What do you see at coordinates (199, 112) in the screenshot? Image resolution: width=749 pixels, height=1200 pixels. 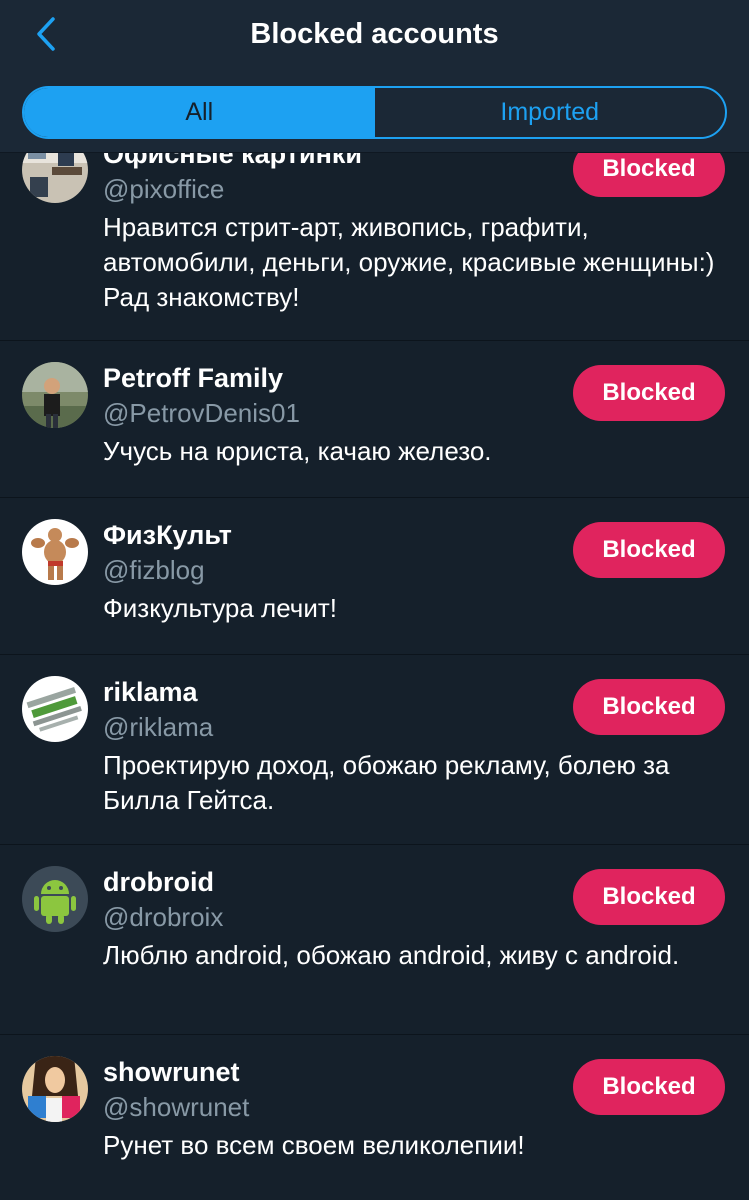 I see `tab-all: All` at bounding box center [199, 112].